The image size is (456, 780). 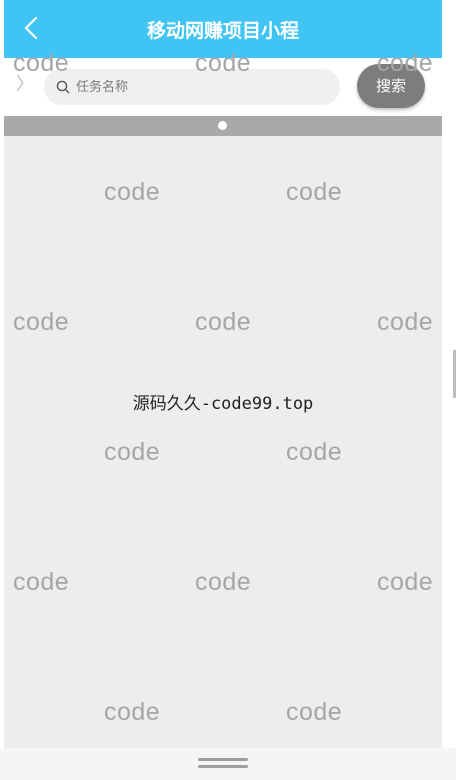 I want to click on banner-carousel, so click(x=223, y=126).